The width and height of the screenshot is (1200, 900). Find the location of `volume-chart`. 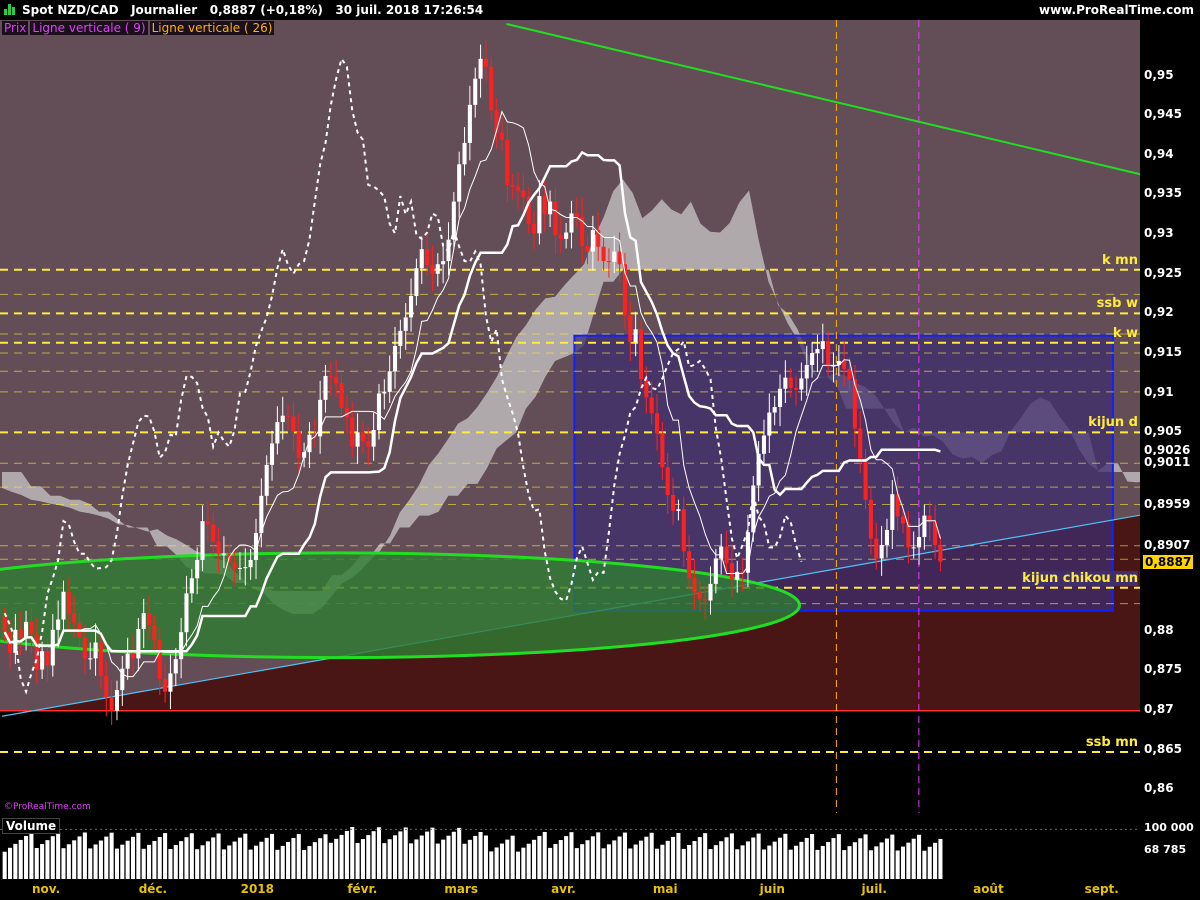

volume-chart is located at coordinates (570, 848).